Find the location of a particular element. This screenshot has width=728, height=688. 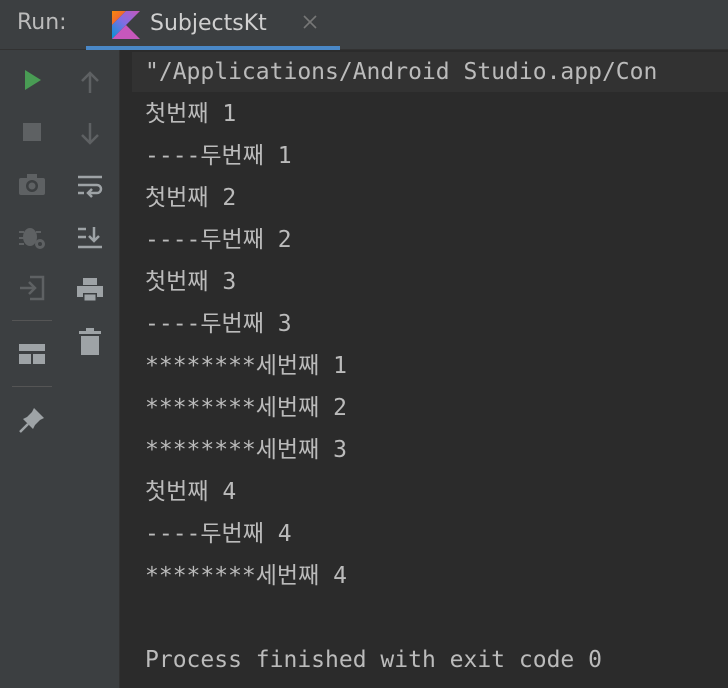

restore-layout-button is located at coordinates (32, 354).